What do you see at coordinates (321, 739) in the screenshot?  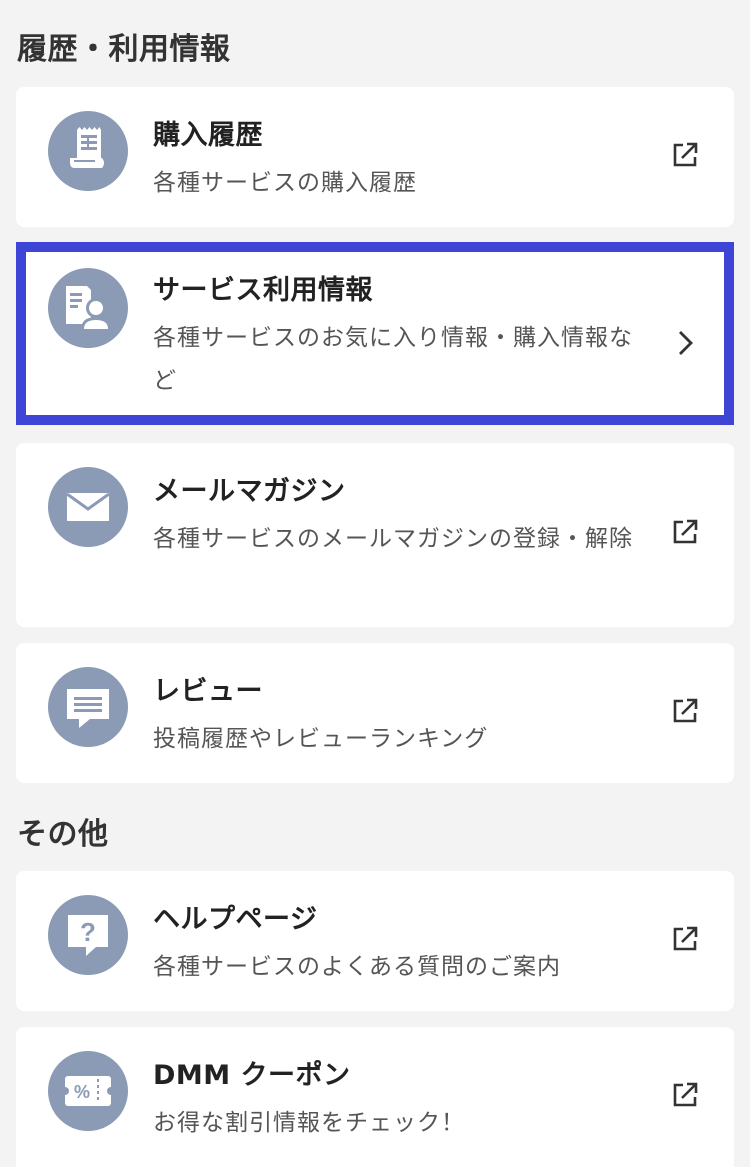 I see `card-description: 投稿履歴やレビューランキング` at bounding box center [321, 739].